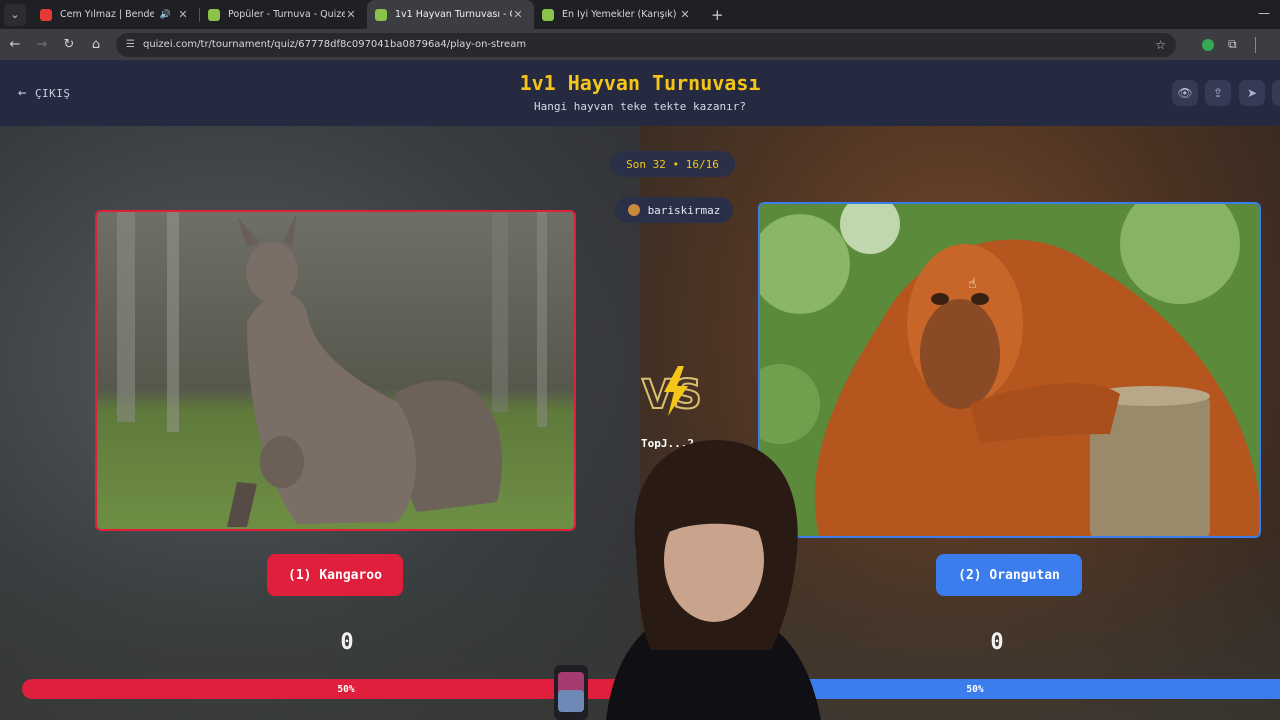 This screenshot has height=720, width=1280. I want to click on choose-right-button: (2) Orangutan, so click(1009, 575).